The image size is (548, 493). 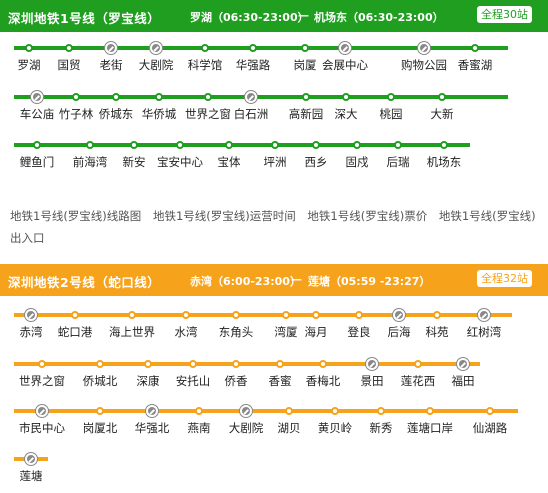 What do you see at coordinates (159, 114) in the screenshot?
I see `station-label: 华侨城` at bounding box center [159, 114].